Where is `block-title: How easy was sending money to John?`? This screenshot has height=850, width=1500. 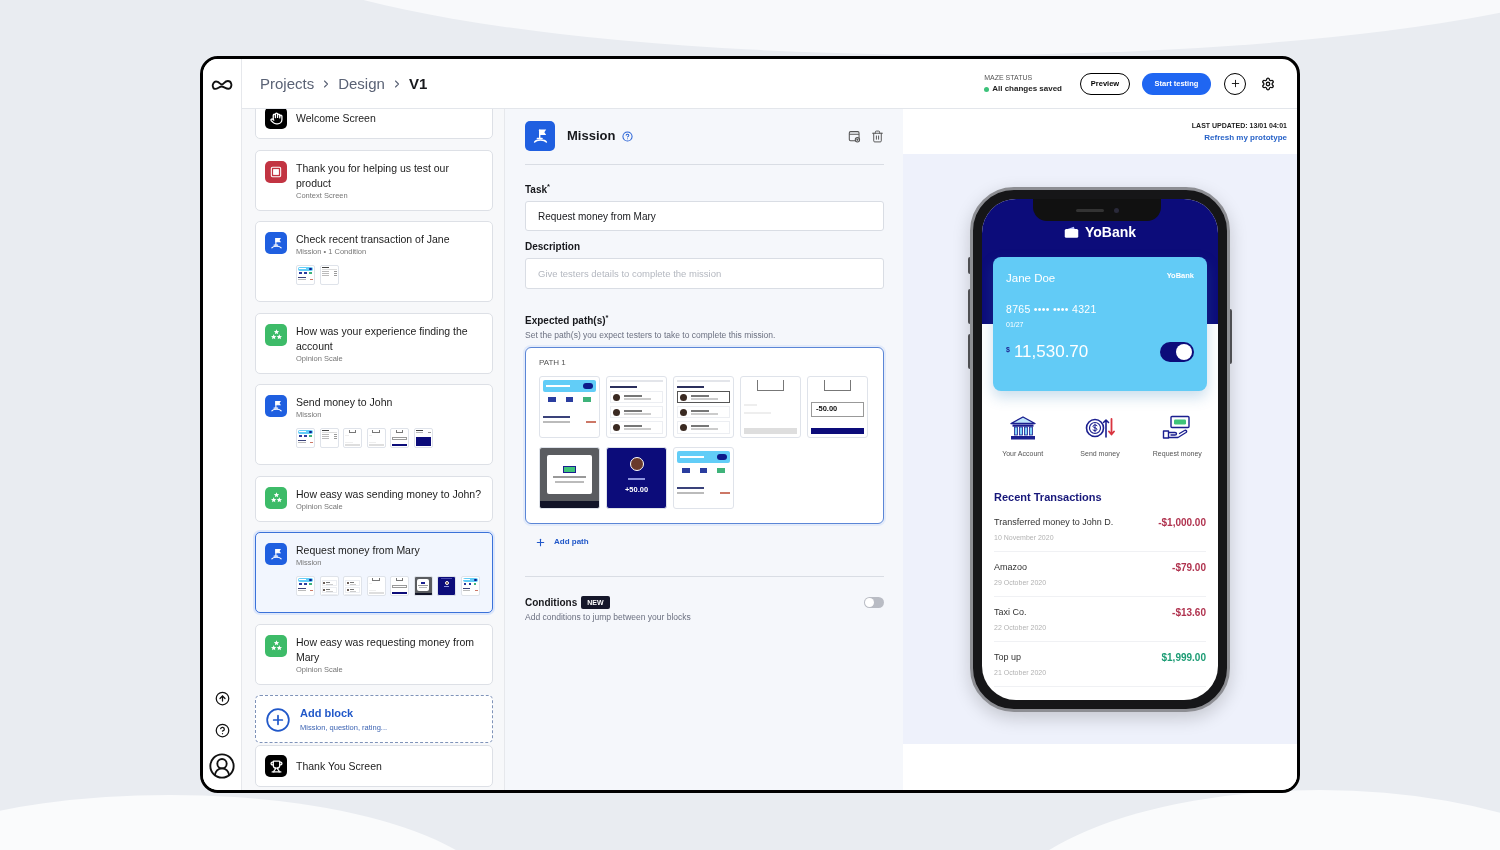
block-title: How easy was sending money to John? is located at coordinates (389, 494).